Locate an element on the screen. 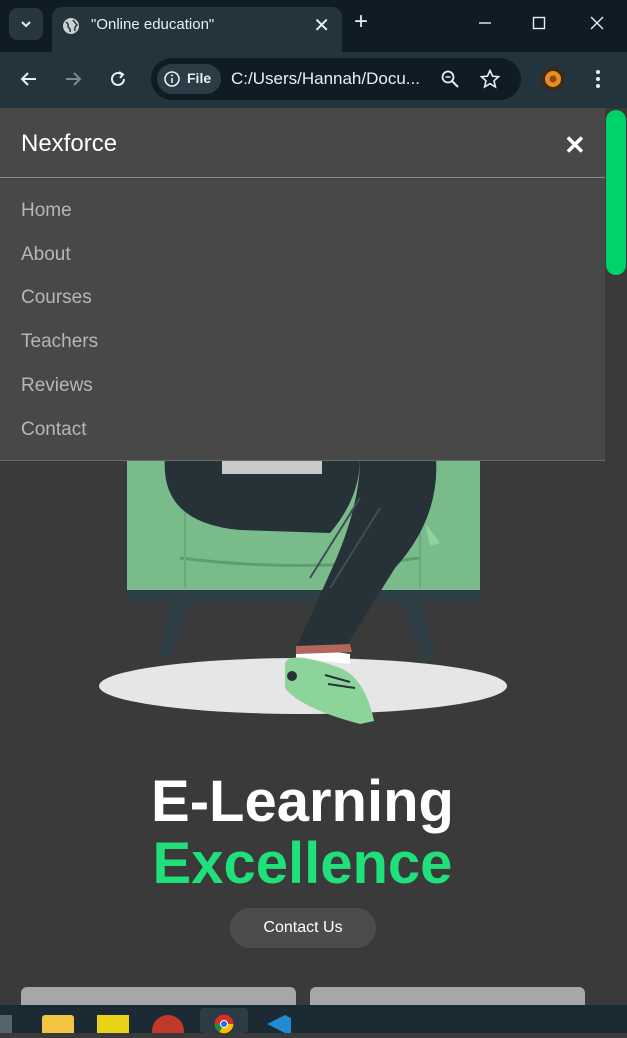 The image size is (627, 1038). star-icon is located at coordinates (490, 79).